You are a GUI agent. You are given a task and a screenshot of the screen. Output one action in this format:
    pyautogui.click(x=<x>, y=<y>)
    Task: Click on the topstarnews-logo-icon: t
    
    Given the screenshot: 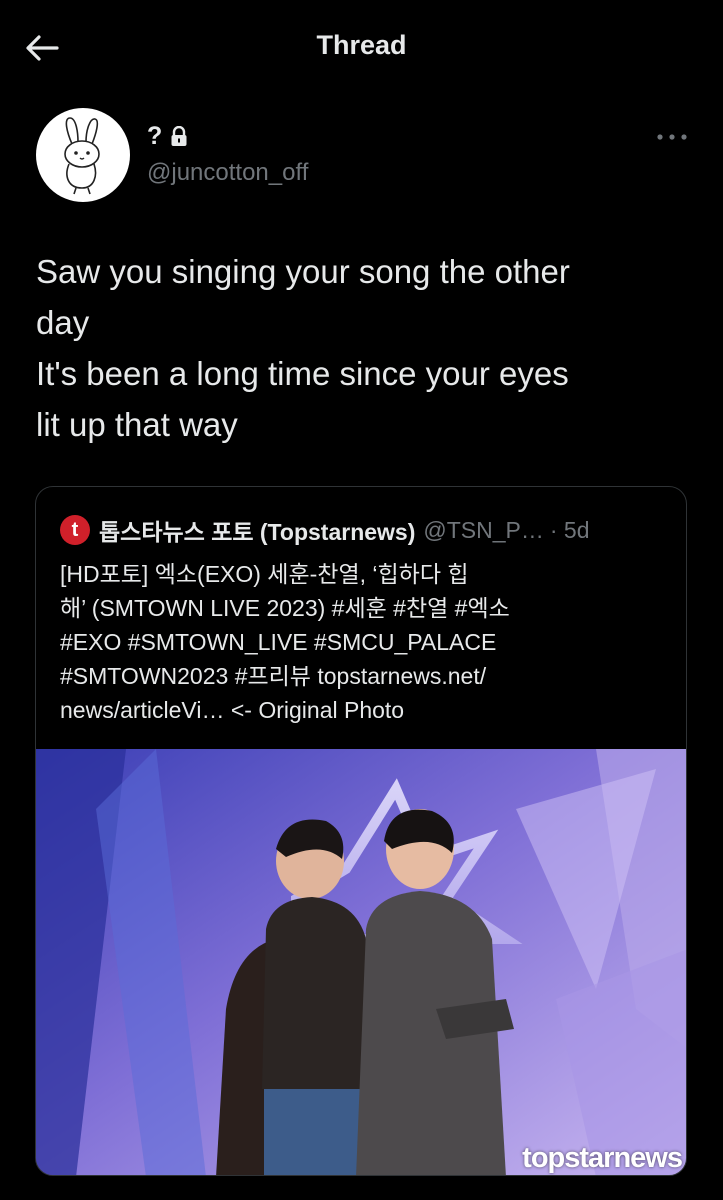 What is the action you would take?
    pyautogui.click(x=75, y=530)
    